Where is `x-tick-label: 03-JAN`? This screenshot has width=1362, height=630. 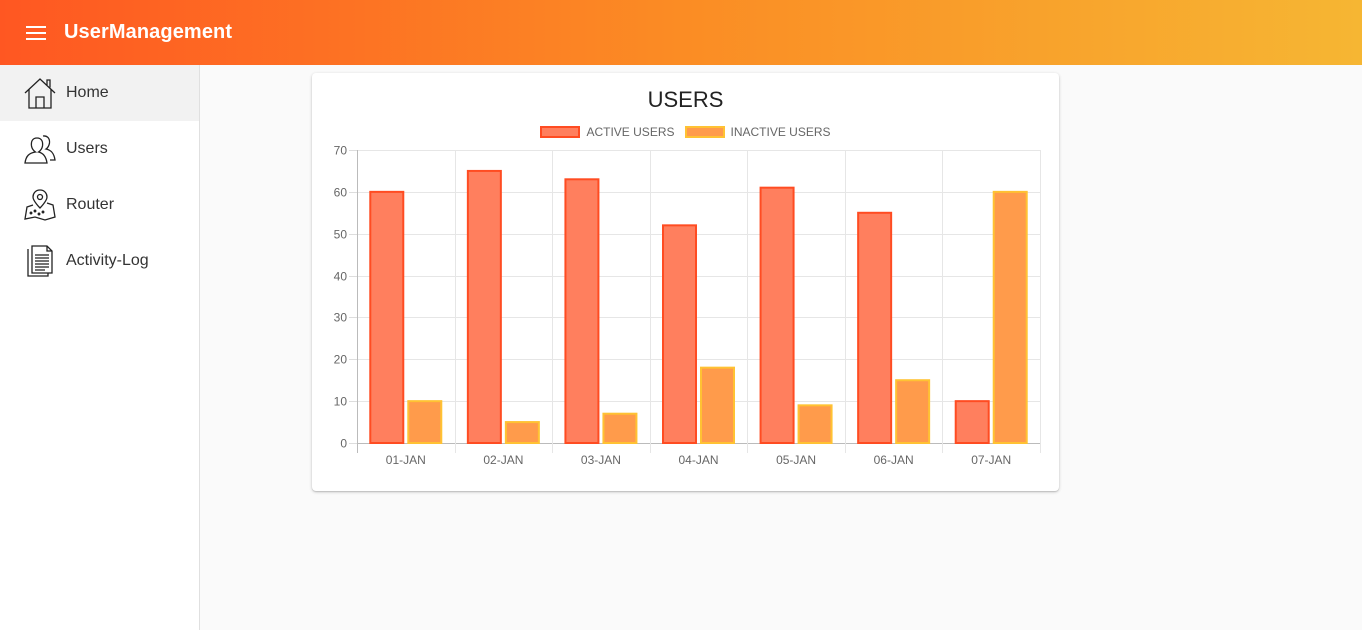 x-tick-label: 03-JAN is located at coordinates (601, 460).